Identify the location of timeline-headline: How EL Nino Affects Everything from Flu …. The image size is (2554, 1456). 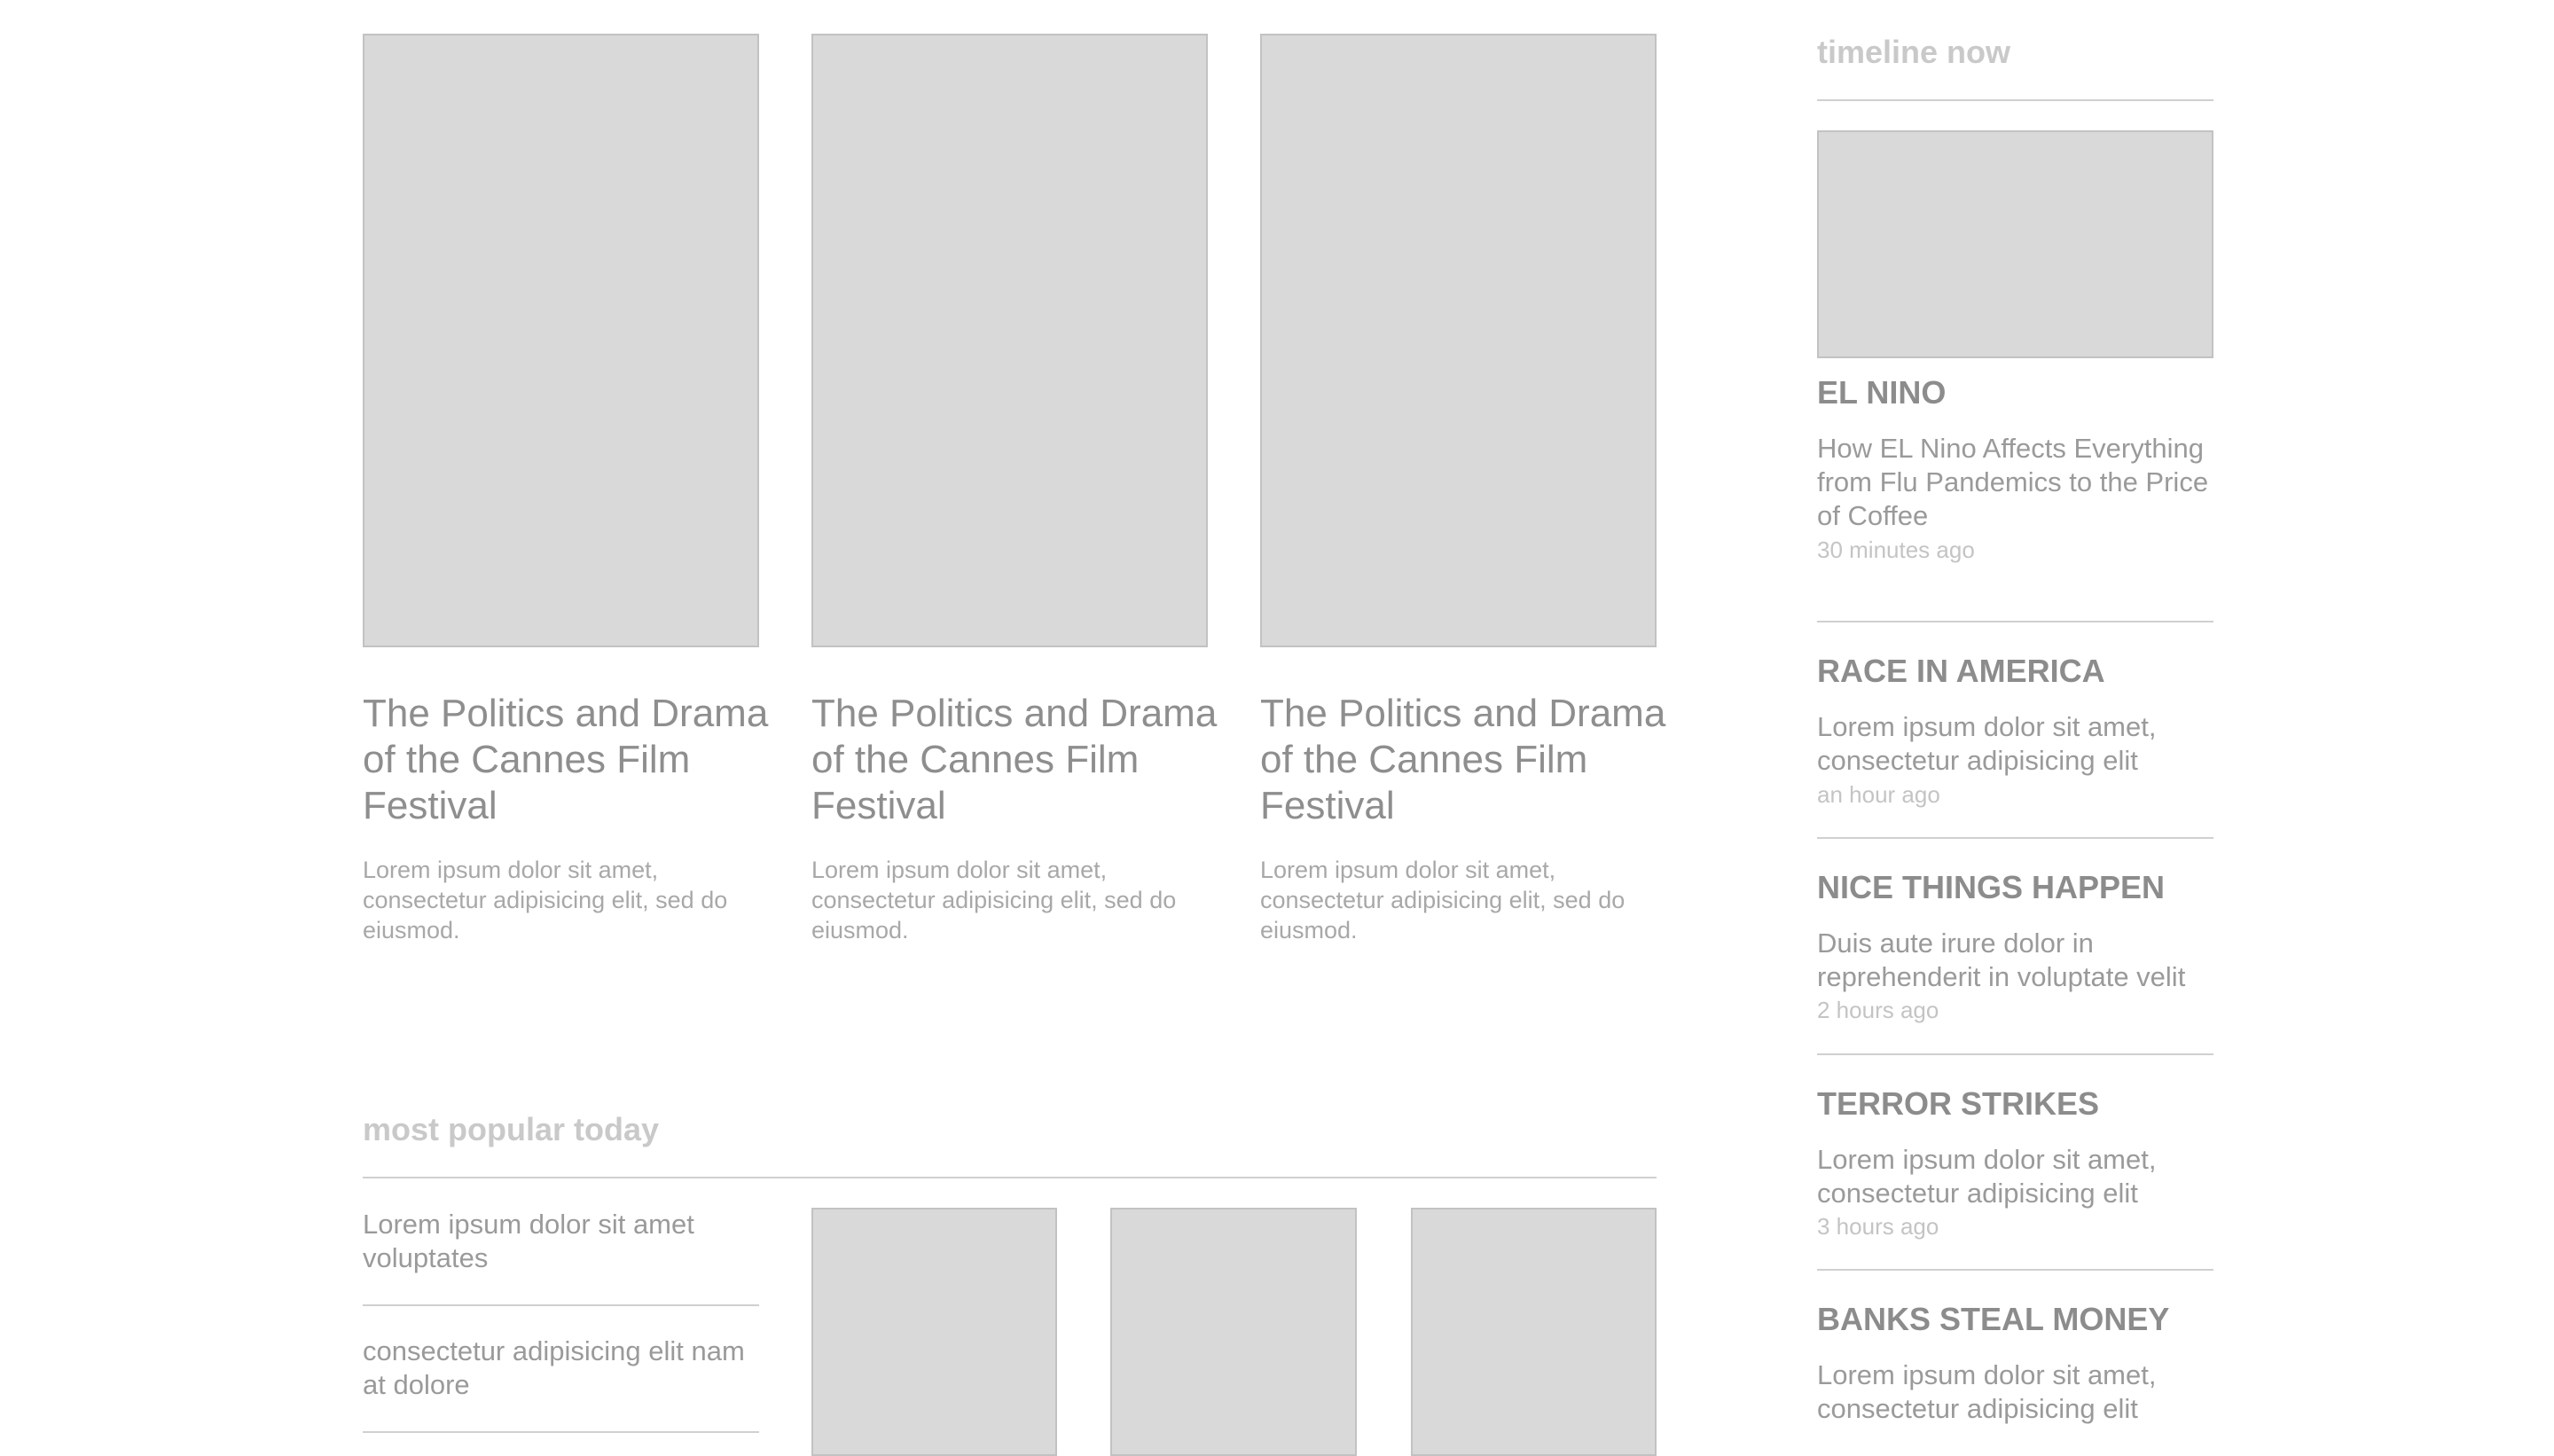
(2016, 482).